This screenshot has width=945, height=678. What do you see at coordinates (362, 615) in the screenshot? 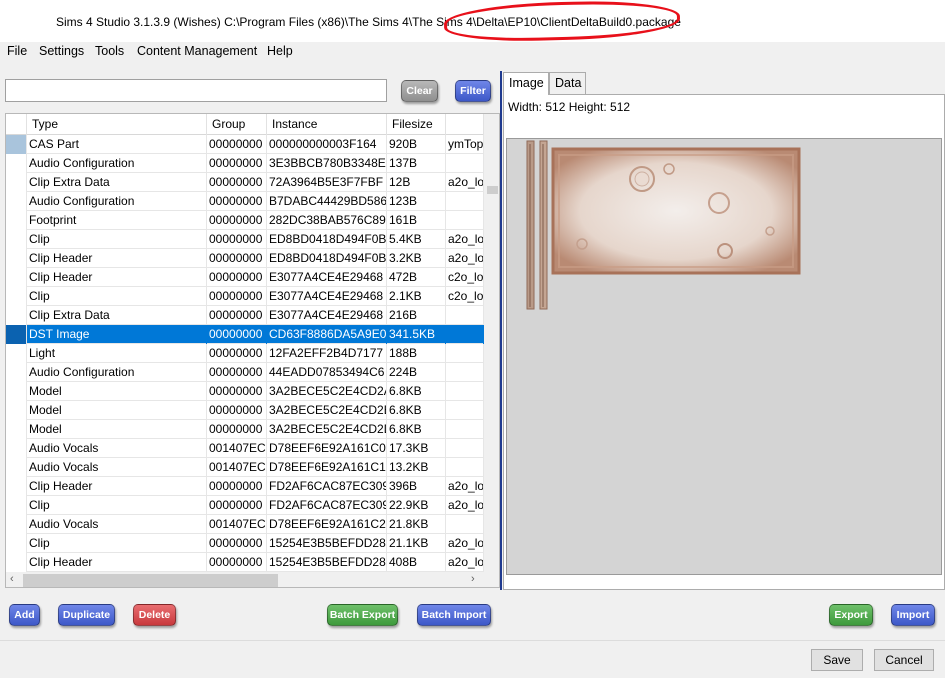
I see `batch-export-button: Batch Export` at bounding box center [362, 615].